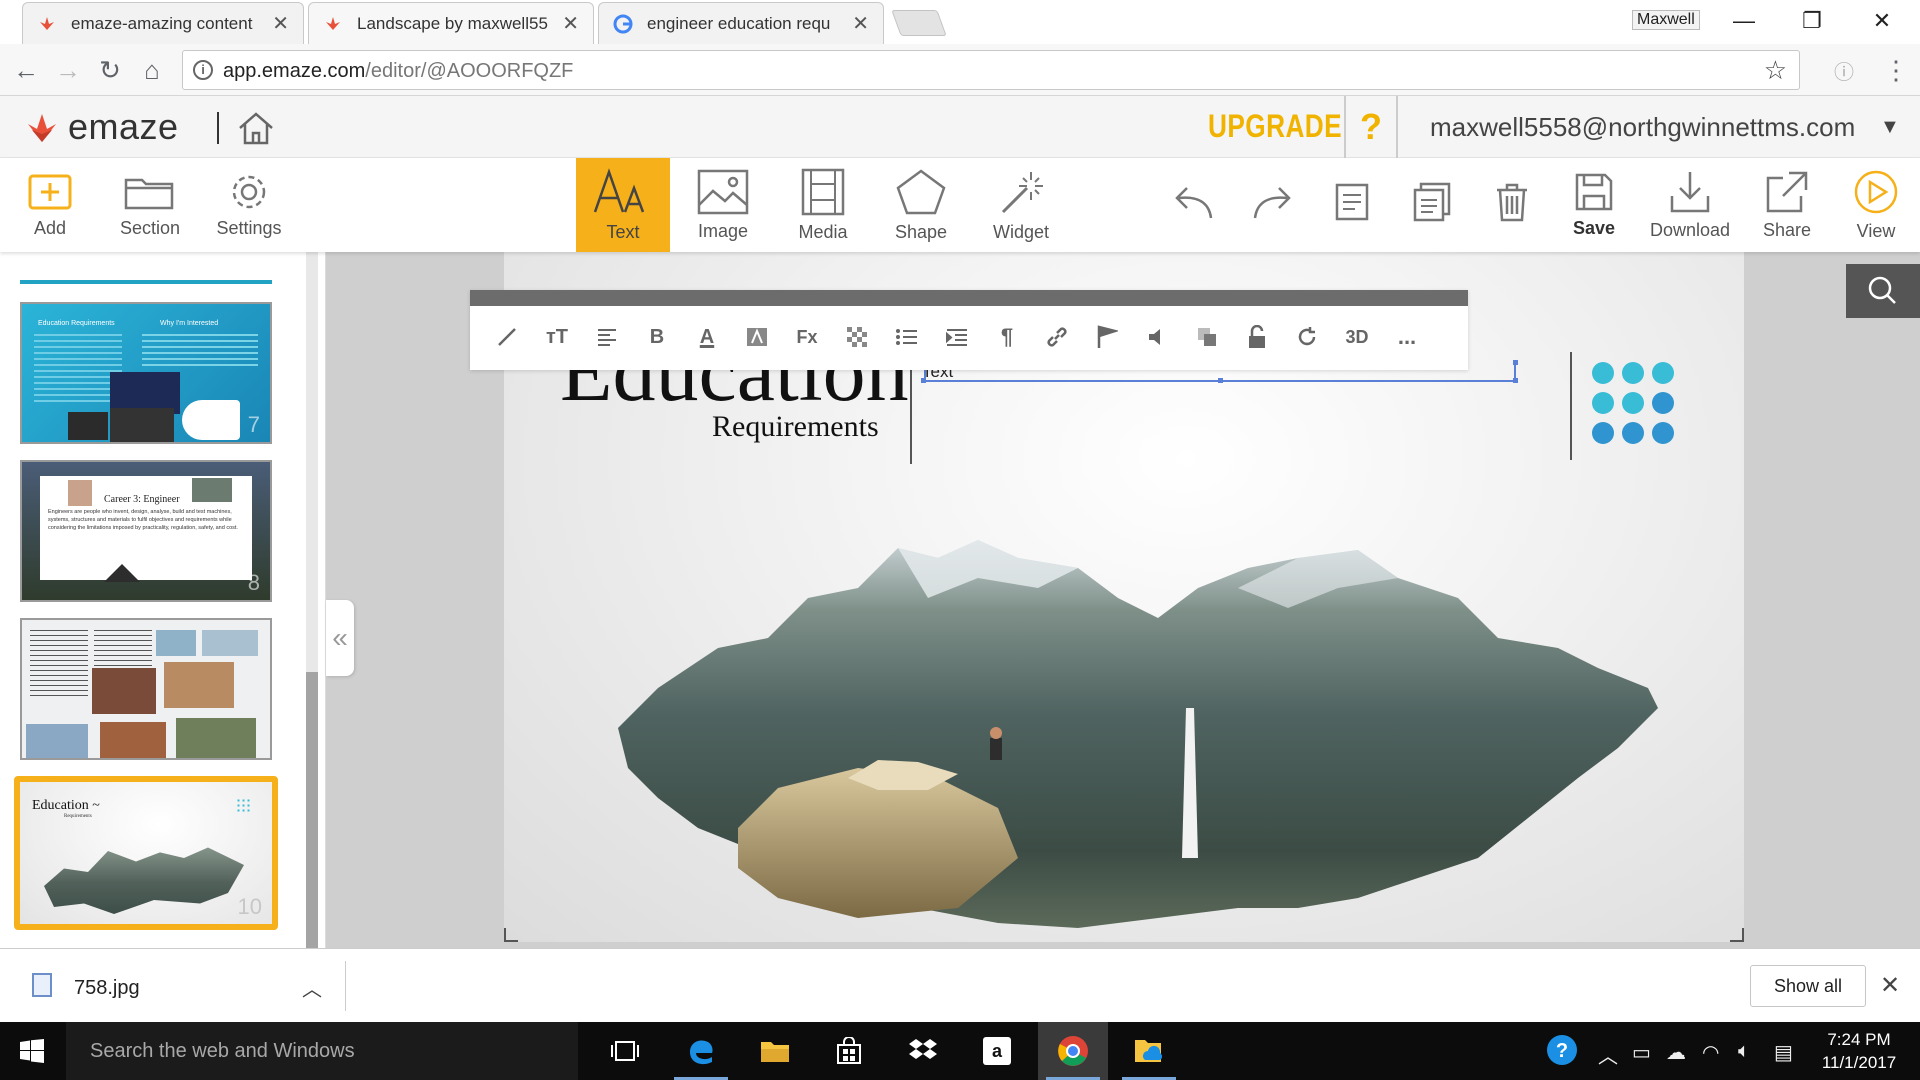 The image size is (1920, 1080). I want to click on profile-name: Maxwell, so click(1666, 20).